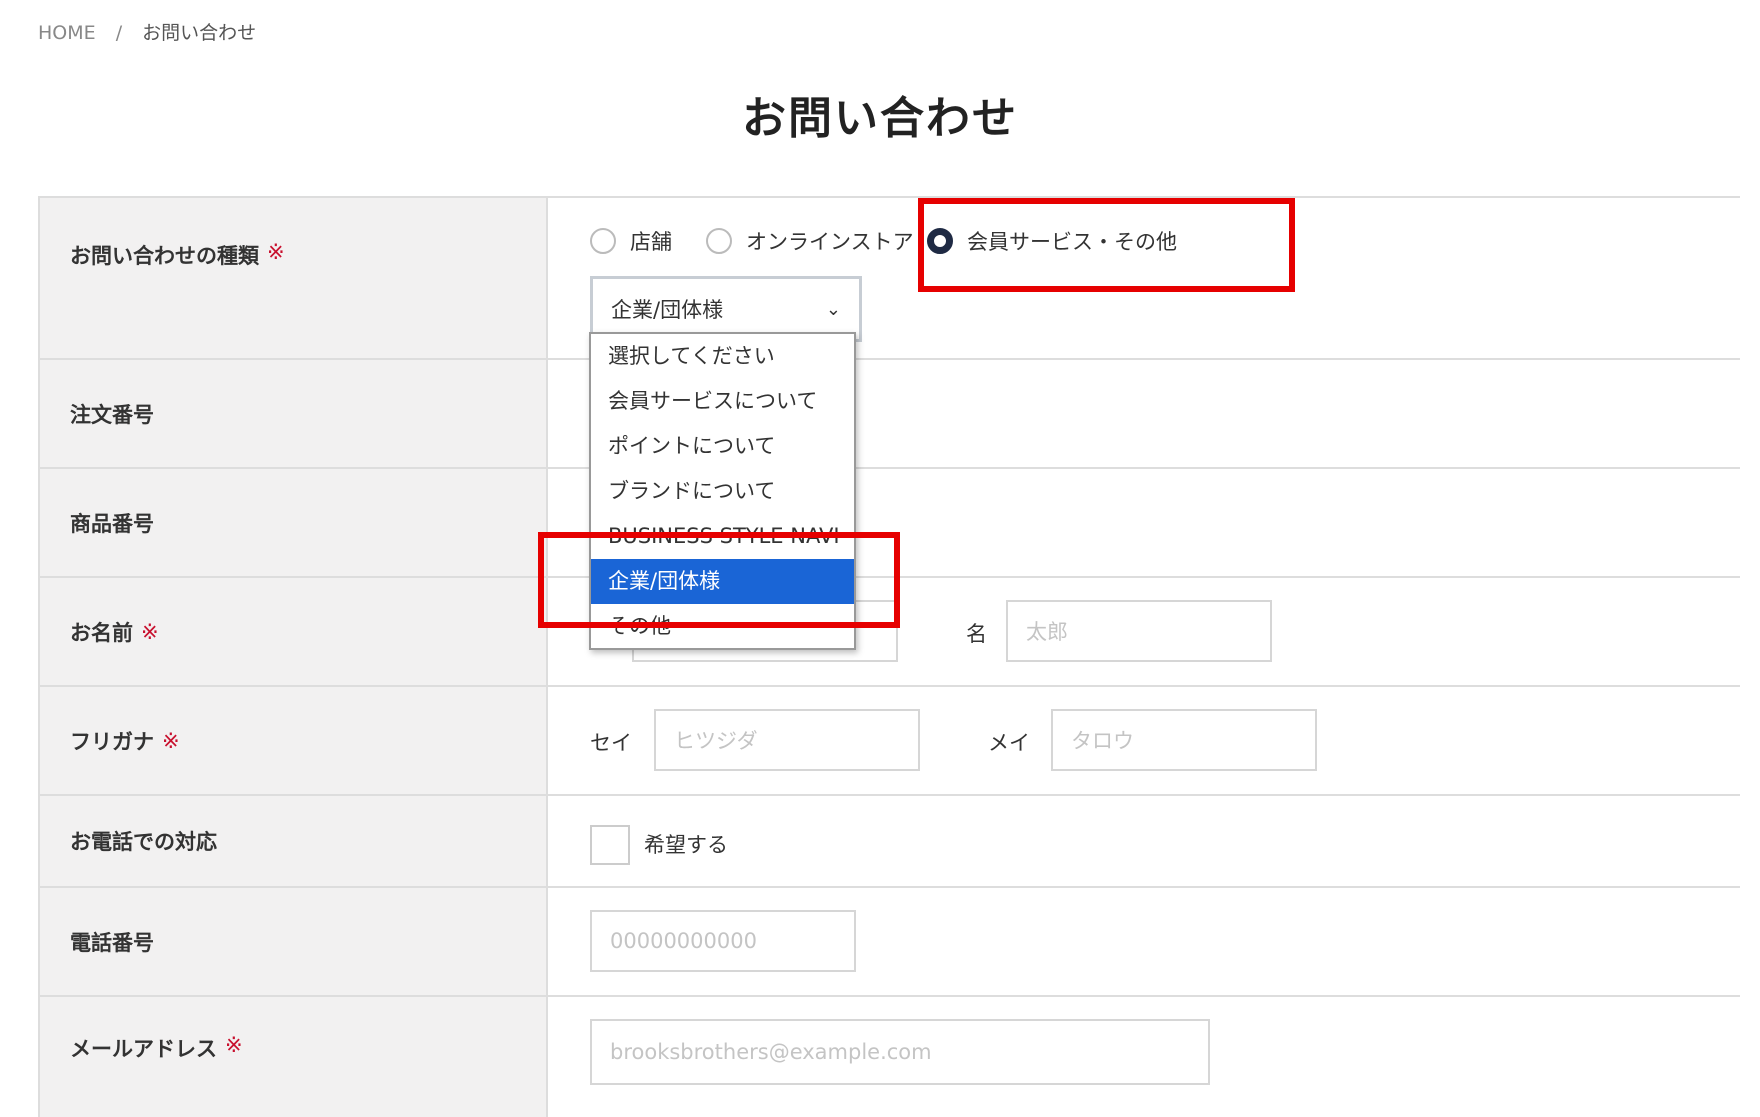  What do you see at coordinates (294, 740) in the screenshot?
I see `label-furigana: フリガナ ※` at bounding box center [294, 740].